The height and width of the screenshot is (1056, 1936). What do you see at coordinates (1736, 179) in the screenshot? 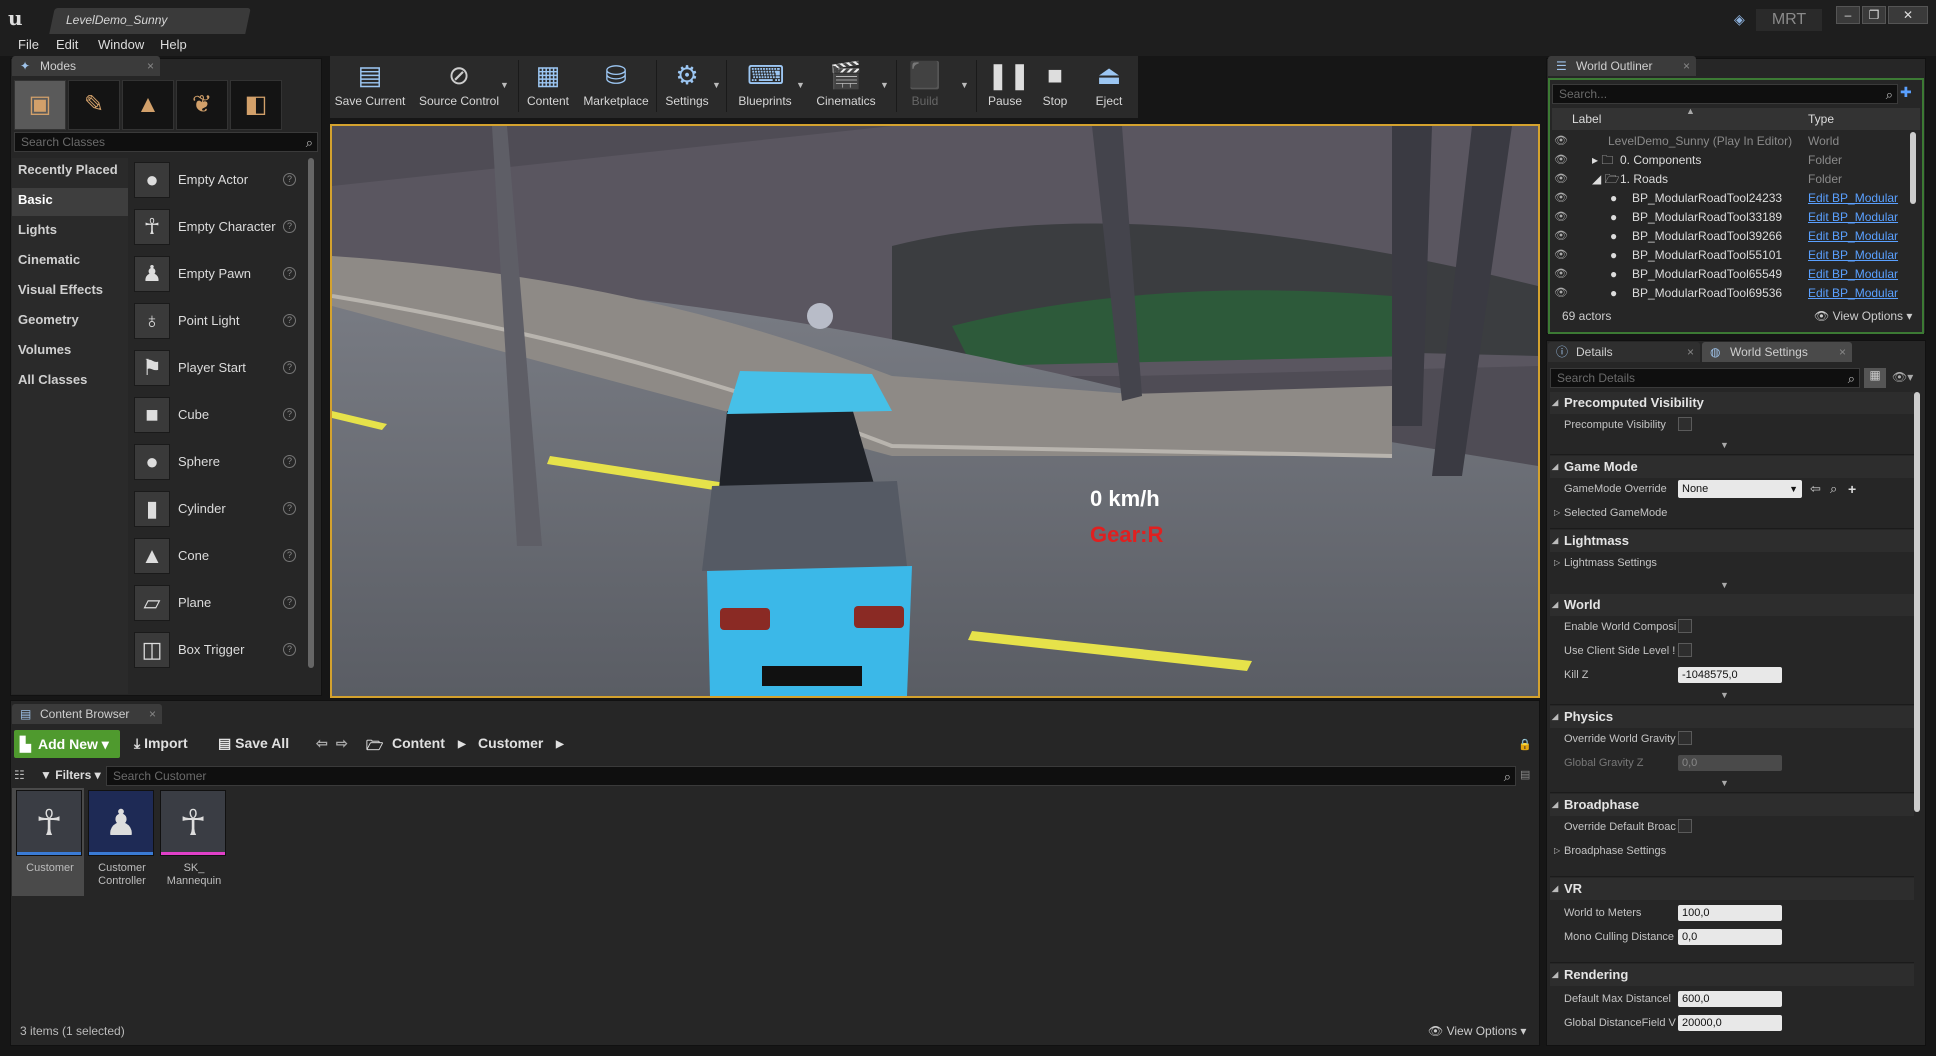
I see `outliner-row-roads: 👁 ◢ 🗁 1. Roads Folder` at bounding box center [1736, 179].